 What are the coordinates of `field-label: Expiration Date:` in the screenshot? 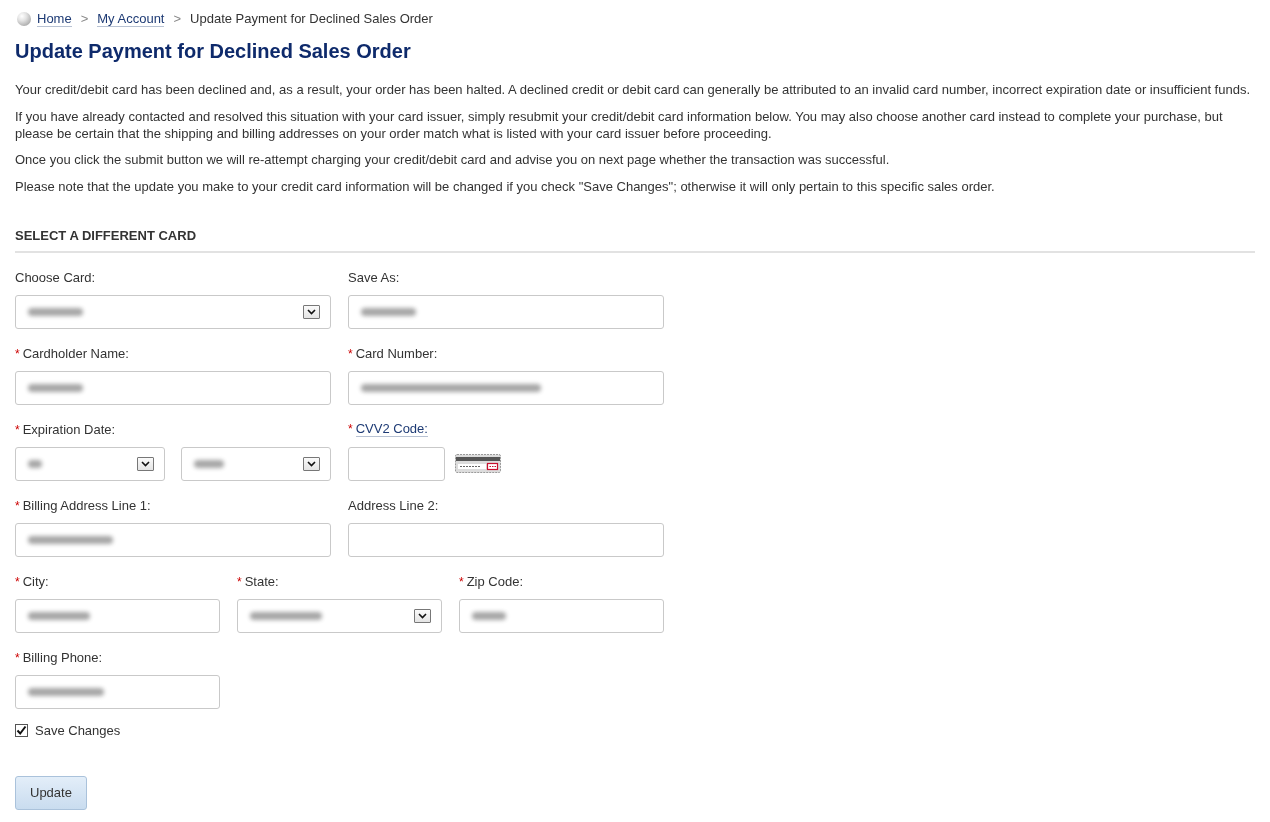 It's located at (69, 429).